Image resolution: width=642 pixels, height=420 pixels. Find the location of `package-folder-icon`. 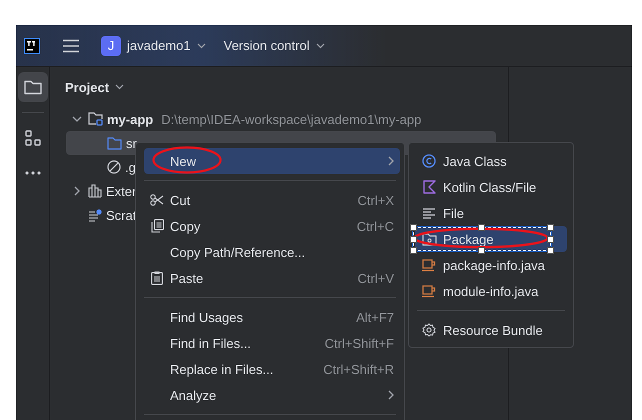

package-folder-icon is located at coordinates (429, 239).